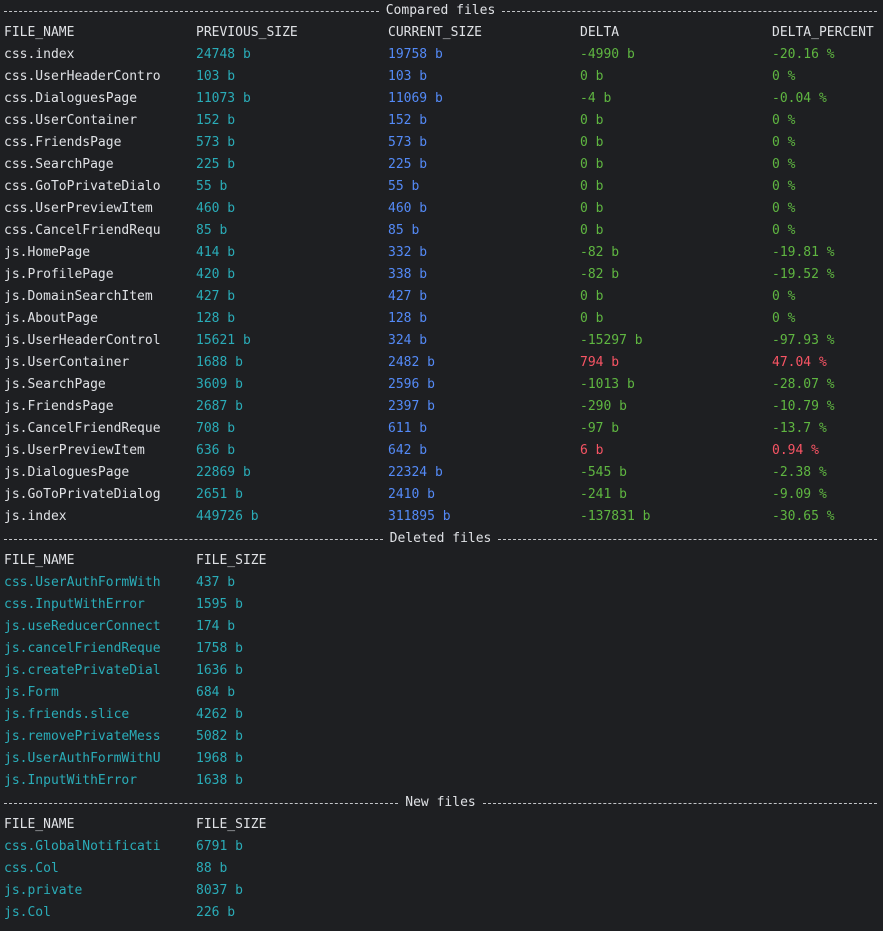  I want to click on file-name: css.GoToPrivateDialo, so click(82, 186).